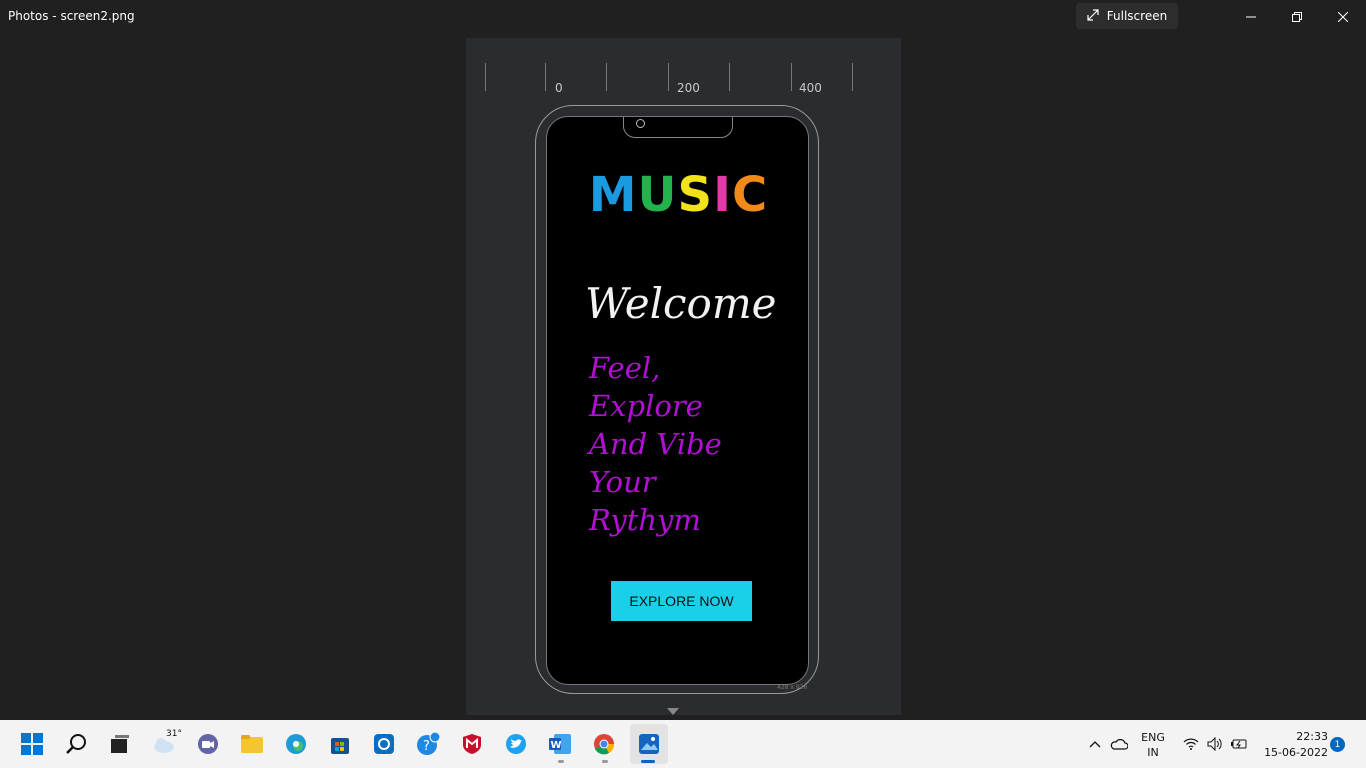 This screenshot has height=768, width=1366. I want to click on notification-badge: 1, so click(1337, 744).